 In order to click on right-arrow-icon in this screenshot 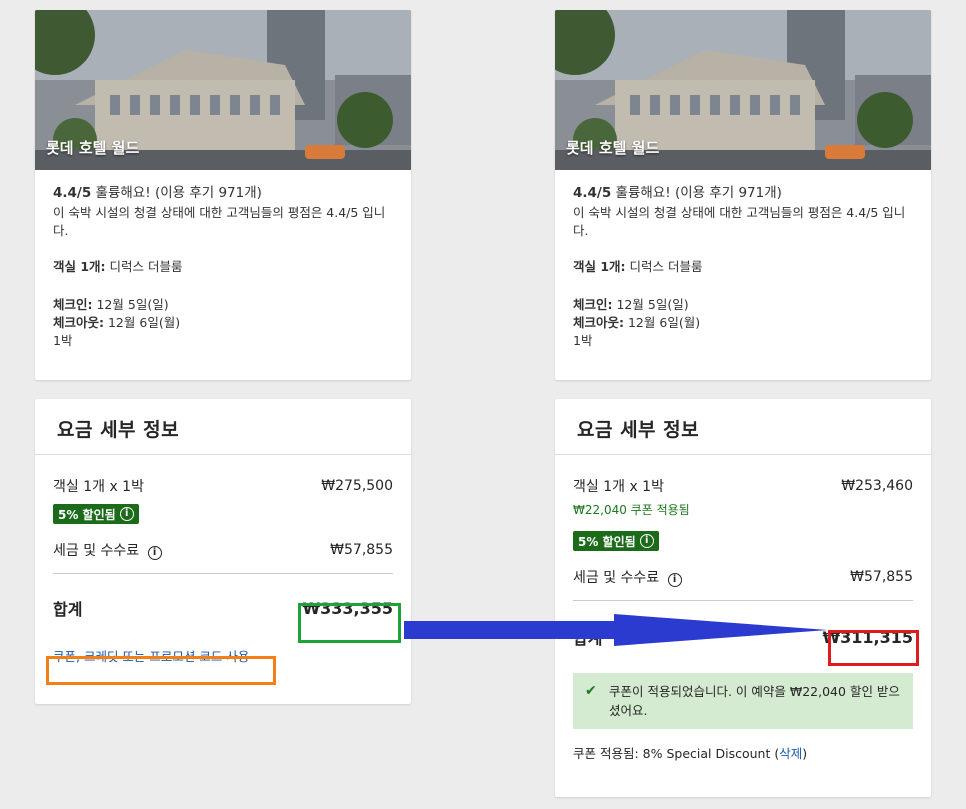, I will do `click(616, 630)`.